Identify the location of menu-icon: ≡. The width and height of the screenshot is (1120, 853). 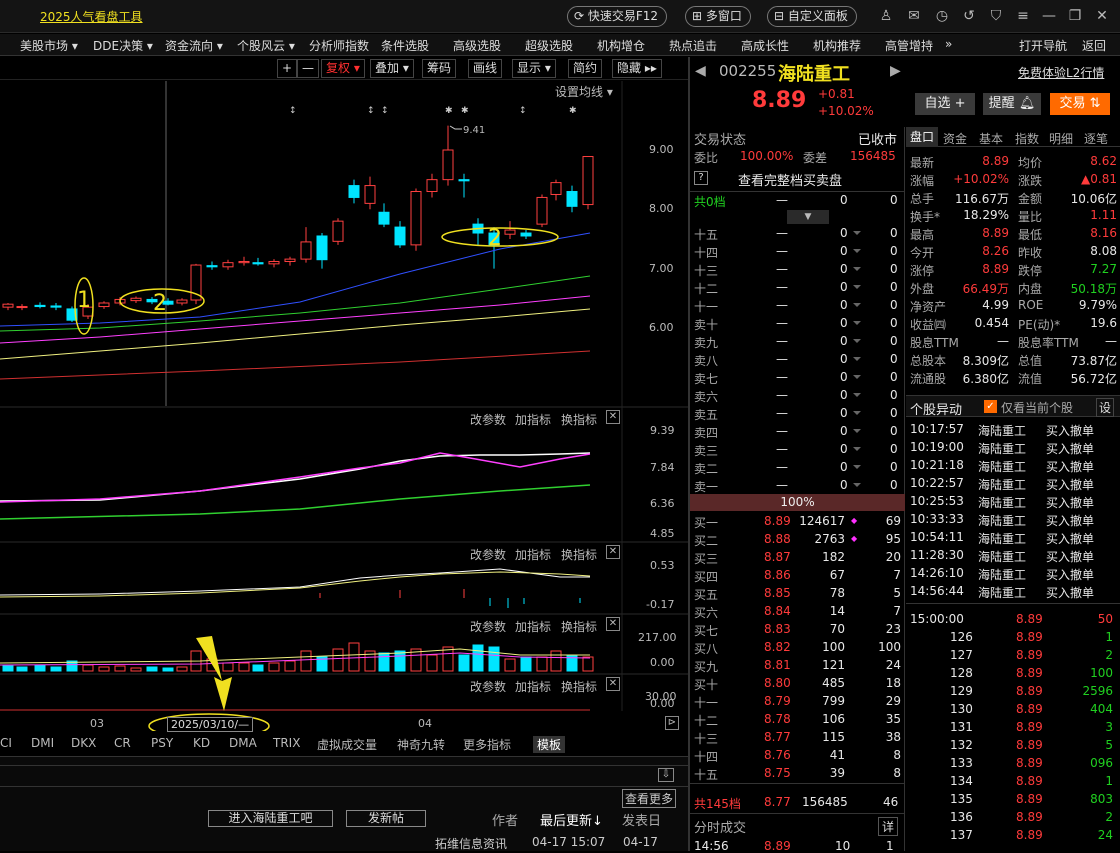
(1023, 16).